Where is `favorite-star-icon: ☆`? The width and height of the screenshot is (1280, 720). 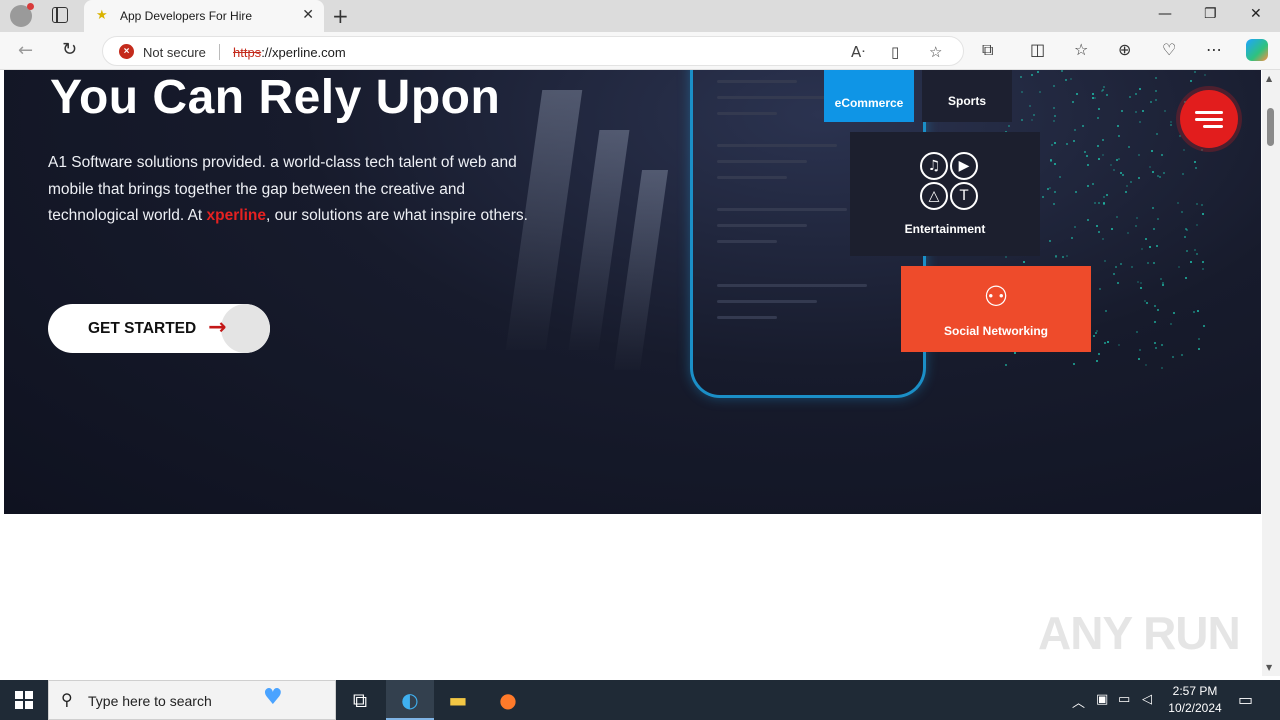 favorite-star-icon: ☆ is located at coordinates (935, 52).